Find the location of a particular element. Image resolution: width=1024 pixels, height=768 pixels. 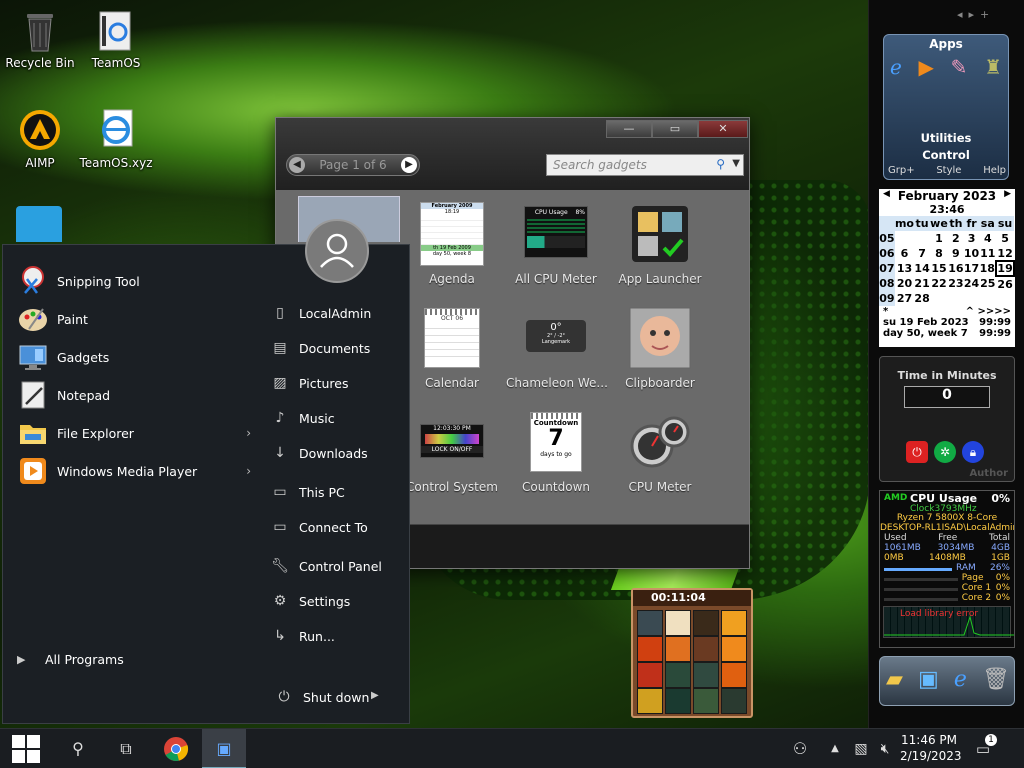

desktop-icon-aimp: AIMP is located at coordinates (40, 139).